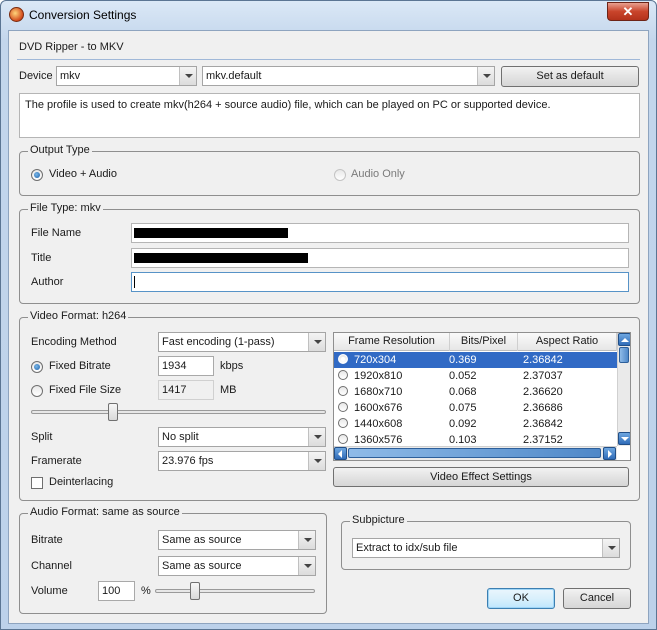  I want to click on audio-bitrate-select: Same as source, so click(237, 540).